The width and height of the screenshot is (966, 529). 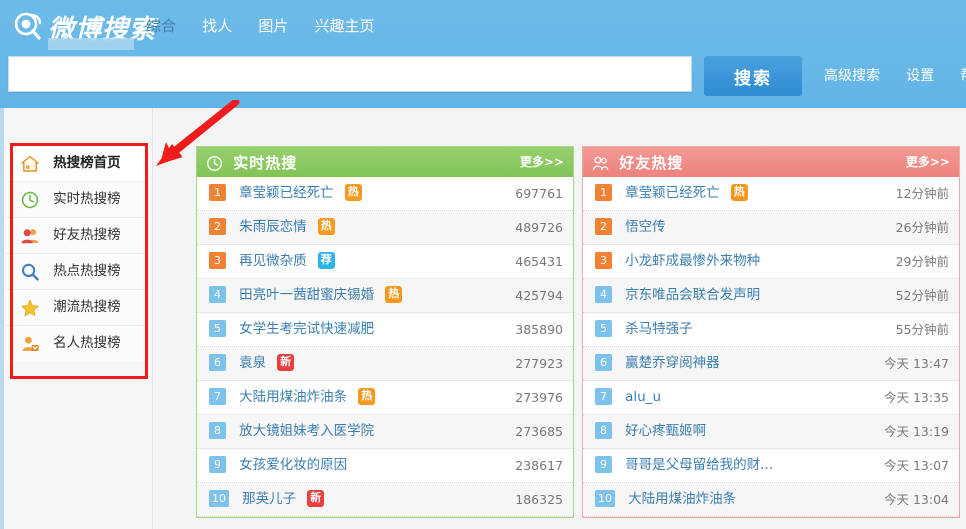 What do you see at coordinates (692, 295) in the screenshot?
I see `keyword-link: 京东唯品会联合发声明` at bounding box center [692, 295].